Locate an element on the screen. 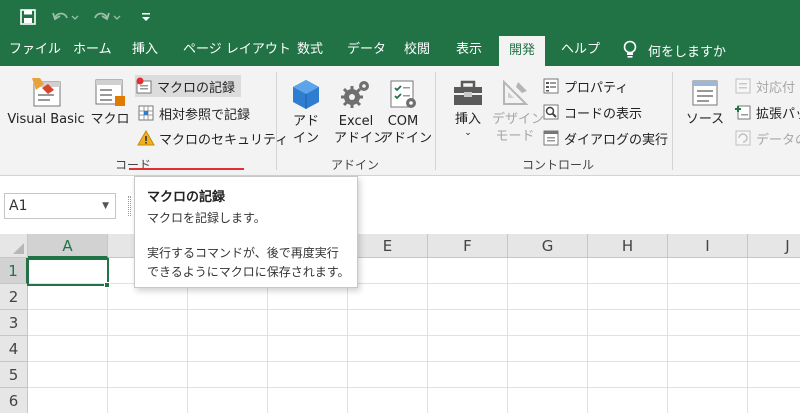 This screenshot has width=800, height=413. lightbulb-icon is located at coordinates (630, 49).